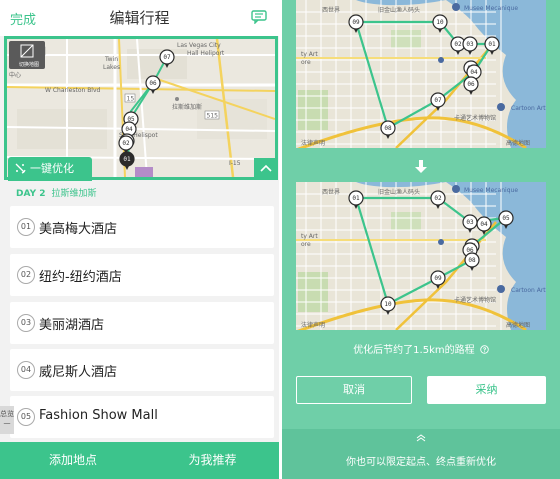  I want to click on stop-name: 纽约-纽约酒店, so click(80, 277).